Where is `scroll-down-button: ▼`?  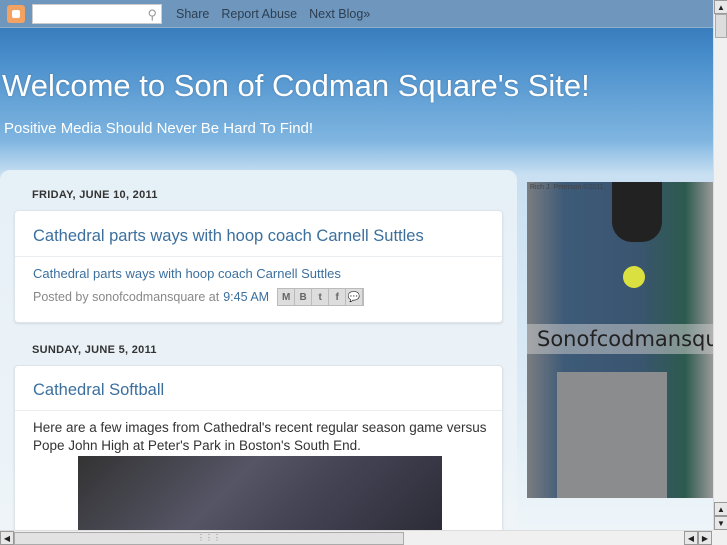 scroll-down-button: ▼ is located at coordinates (720, 523).